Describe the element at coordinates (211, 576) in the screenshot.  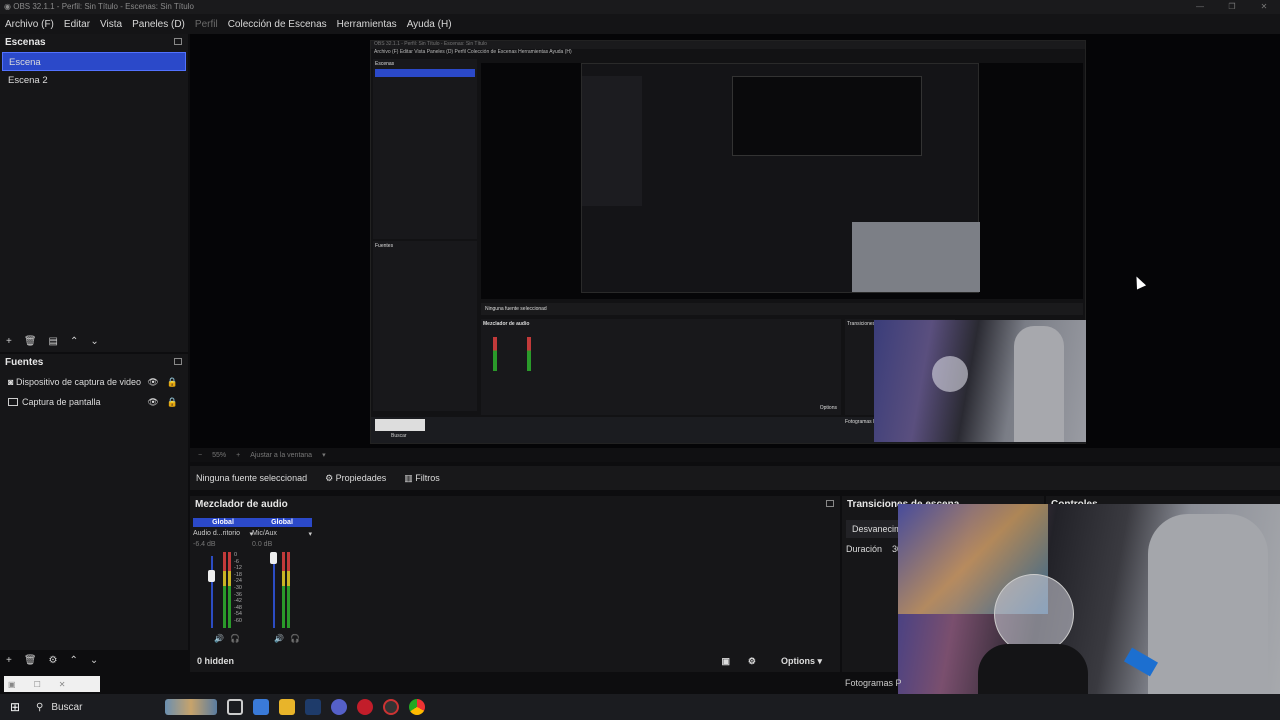
I see `volume-fader-desktop` at that location.